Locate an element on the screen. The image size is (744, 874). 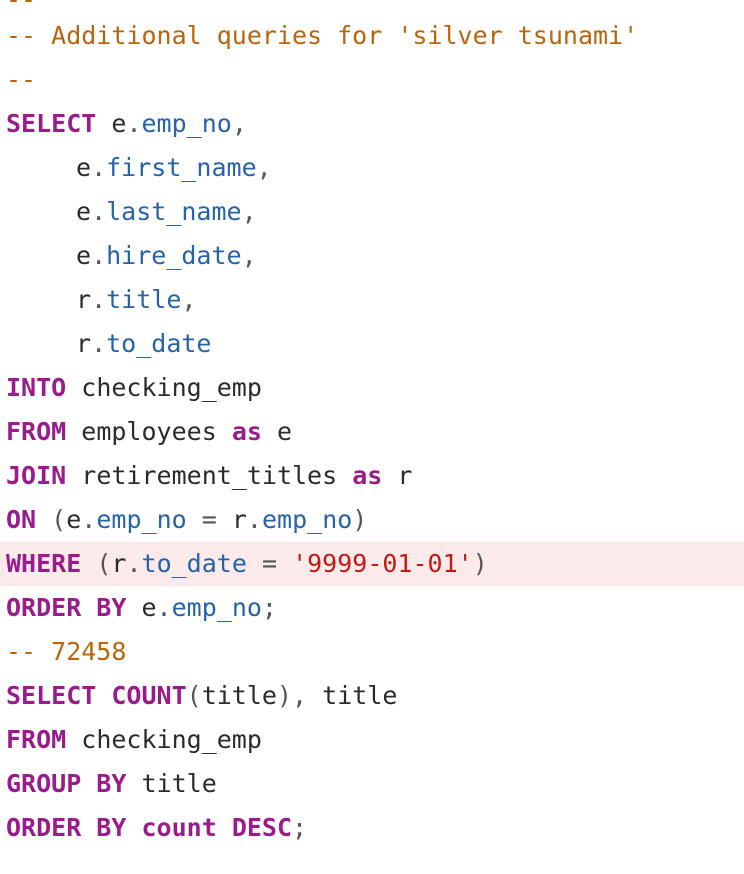
comment-count: -- 72458 is located at coordinates (66, 651).